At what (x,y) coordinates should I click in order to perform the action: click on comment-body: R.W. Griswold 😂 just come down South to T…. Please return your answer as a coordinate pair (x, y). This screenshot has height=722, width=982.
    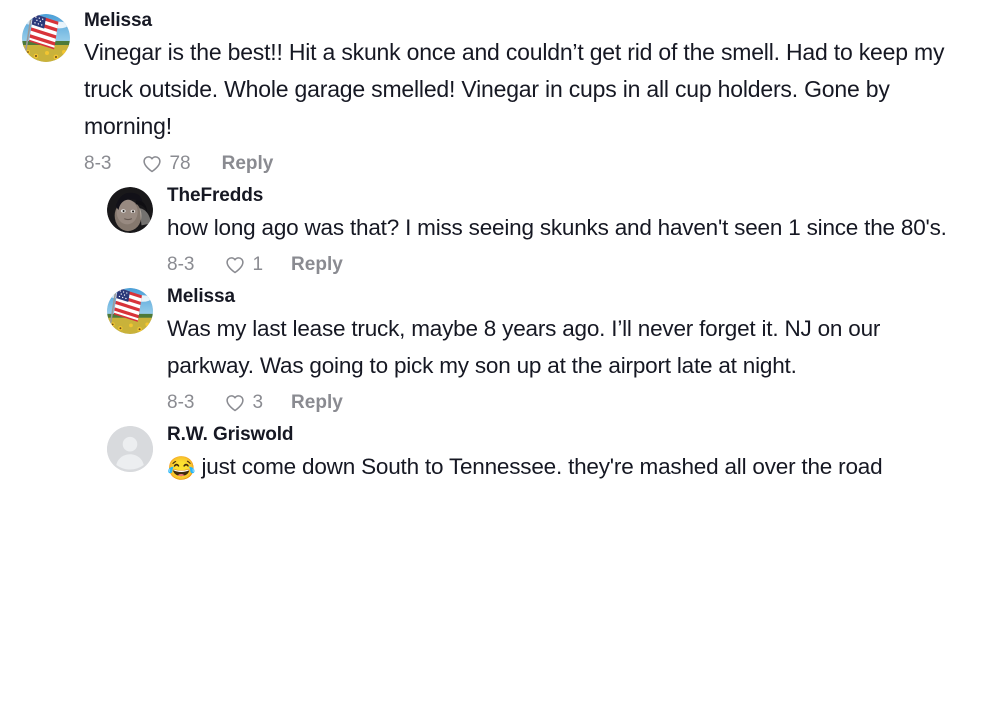
    Looking at the image, I should click on (565, 451).